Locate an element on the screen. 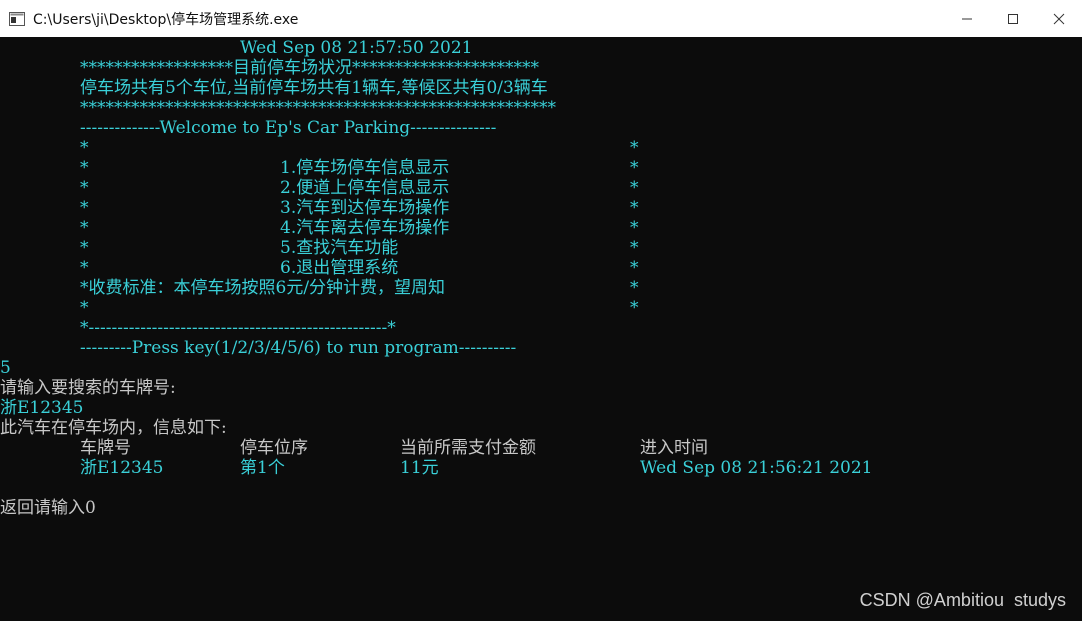 The width and height of the screenshot is (1082, 621). parking-status-line: 停车场共有5个车位,当前停车场共有1辆车,等候区共有0/3辆车 is located at coordinates (314, 88).